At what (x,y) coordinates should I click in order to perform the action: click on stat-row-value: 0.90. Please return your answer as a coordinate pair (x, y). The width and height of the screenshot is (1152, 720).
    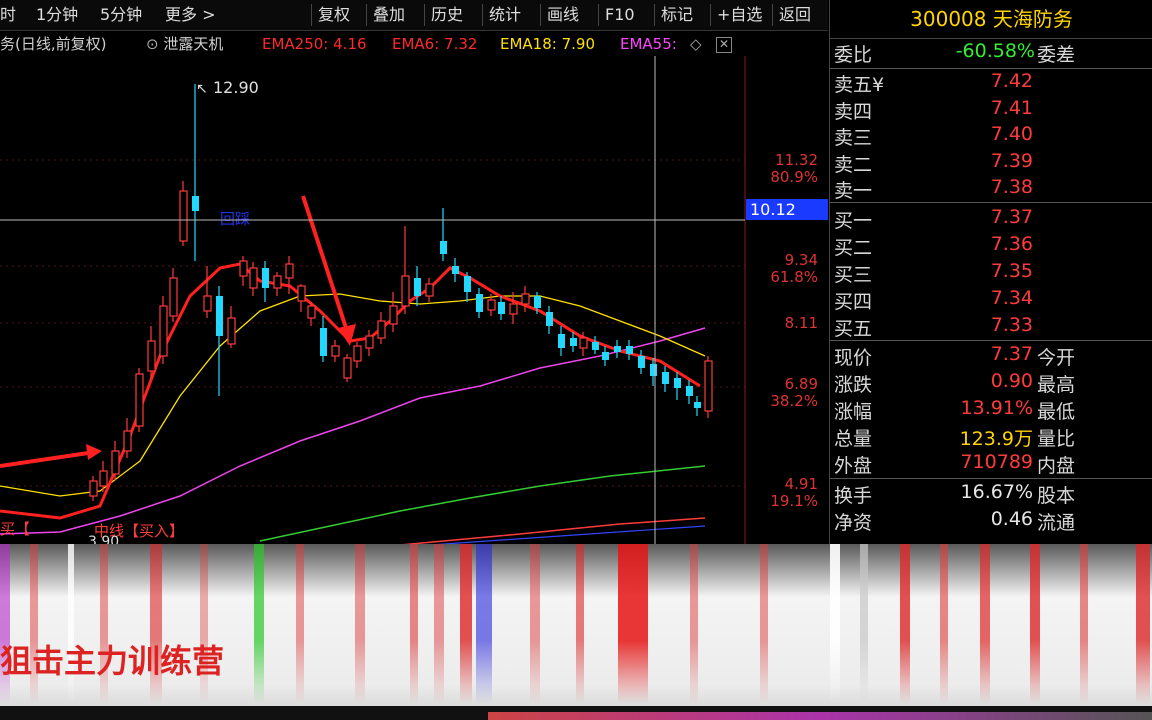
    Looking at the image, I should click on (1011, 381).